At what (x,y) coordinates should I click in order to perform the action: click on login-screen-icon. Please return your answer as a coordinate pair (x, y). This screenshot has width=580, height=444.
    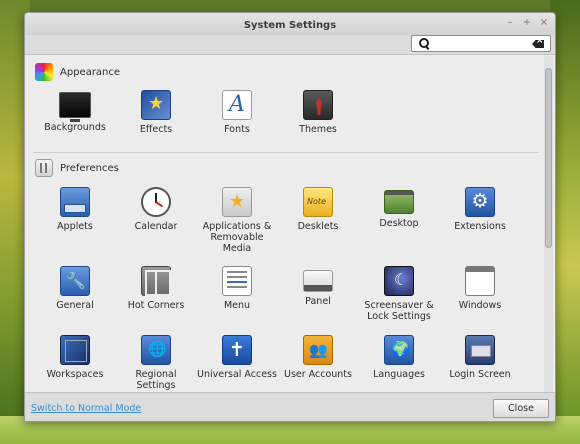
    Looking at the image, I should click on (480, 350).